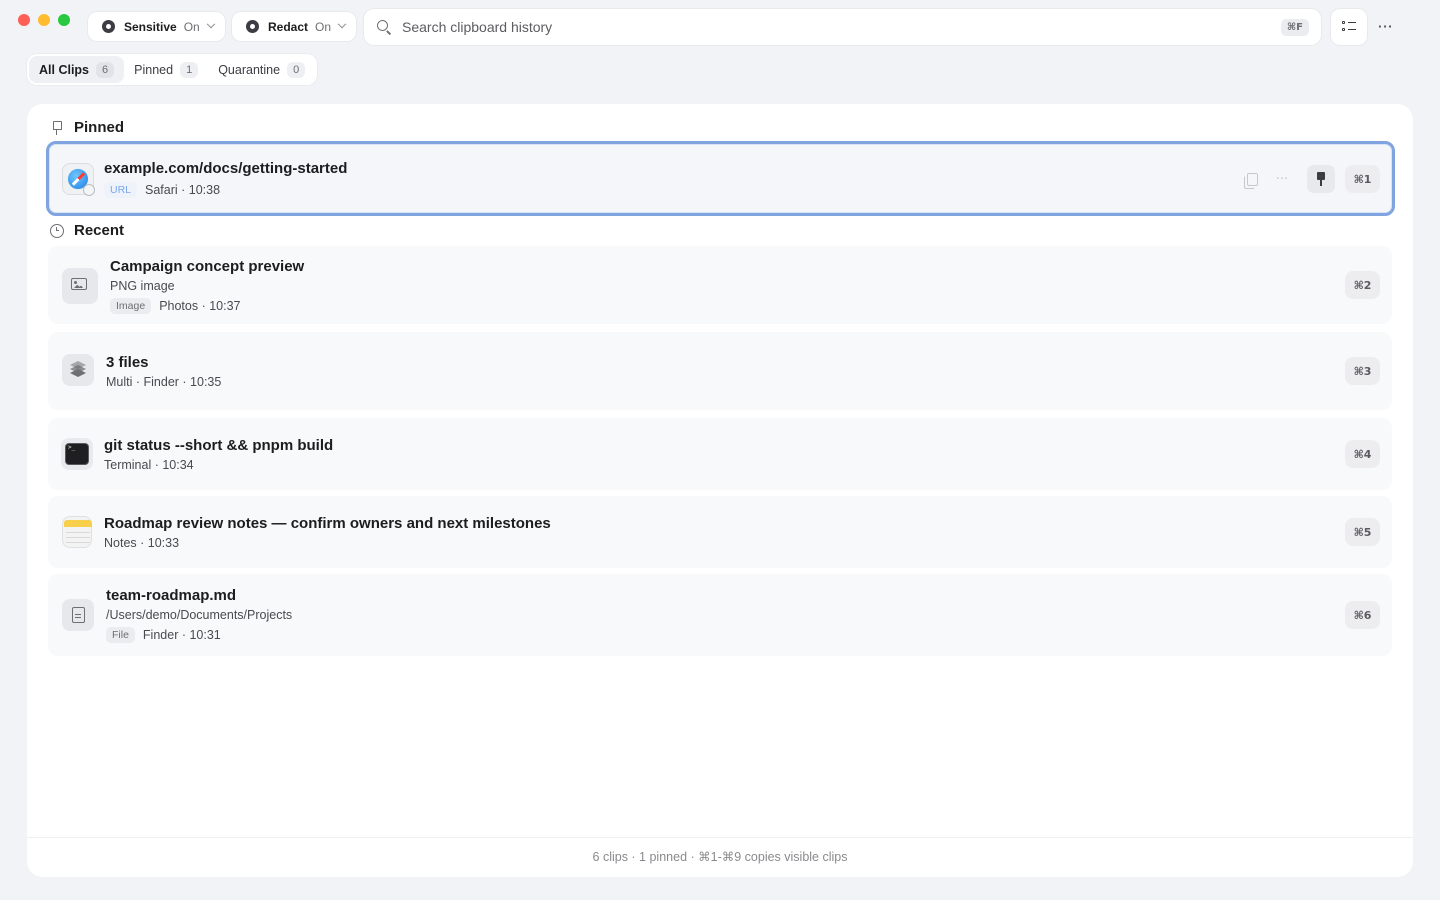 Image resolution: width=1440 pixels, height=900 pixels. What do you see at coordinates (288, 26) in the screenshot?
I see `redact-label: Redact` at bounding box center [288, 26].